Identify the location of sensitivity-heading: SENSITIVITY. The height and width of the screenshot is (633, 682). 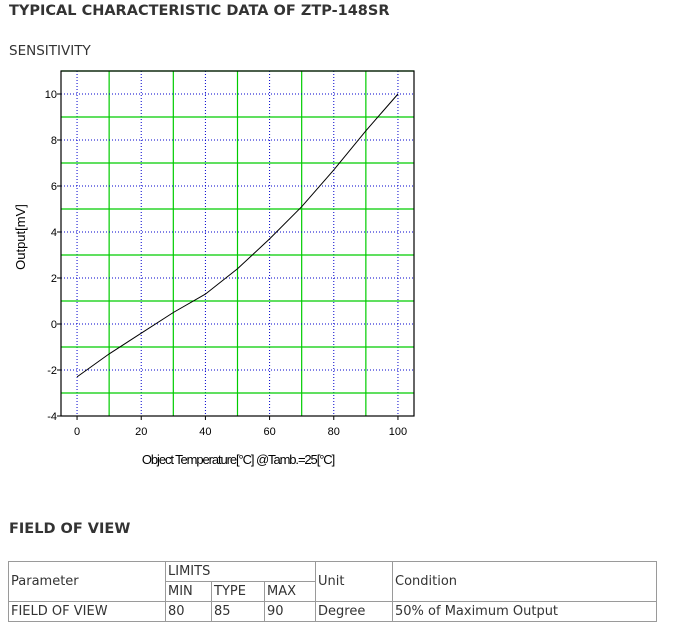
(50, 51).